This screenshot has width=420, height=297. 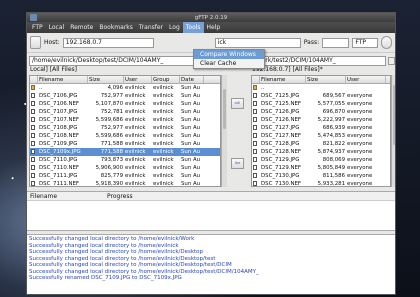 I want to click on remote-cell-name: DSC_7128.NEF, so click(x=281, y=152).